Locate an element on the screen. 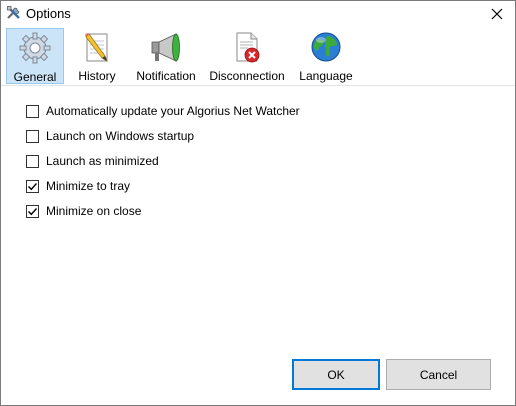 The height and width of the screenshot is (406, 516). close-icon is located at coordinates (497, 13).